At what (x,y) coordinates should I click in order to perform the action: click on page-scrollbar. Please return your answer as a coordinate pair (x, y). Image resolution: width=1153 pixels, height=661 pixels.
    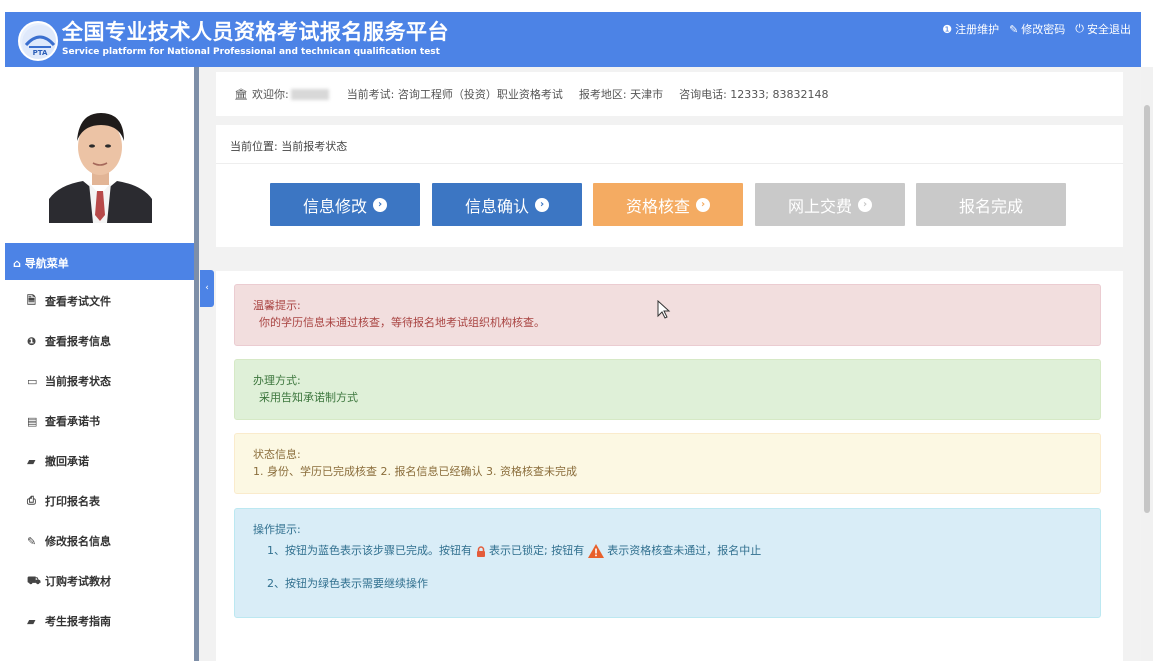
    Looking at the image, I should click on (1147, 364).